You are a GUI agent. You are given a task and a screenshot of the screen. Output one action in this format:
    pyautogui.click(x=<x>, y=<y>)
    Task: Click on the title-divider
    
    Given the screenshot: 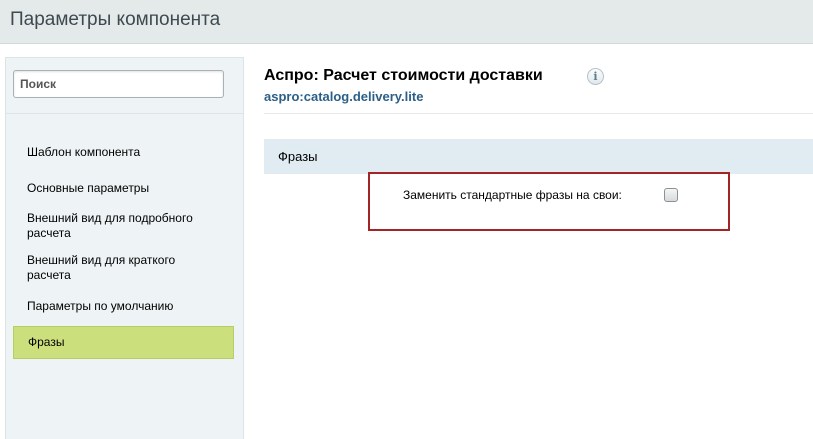 What is the action you would take?
    pyautogui.click(x=538, y=113)
    